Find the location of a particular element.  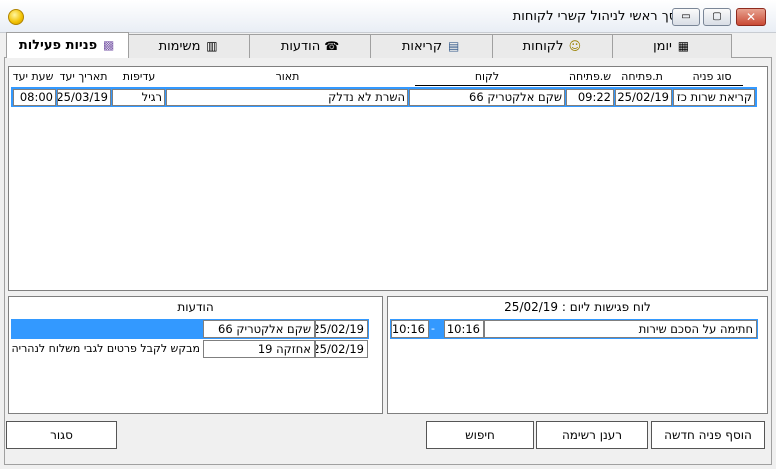

target-time-cell: 08:00 is located at coordinates (34, 97).